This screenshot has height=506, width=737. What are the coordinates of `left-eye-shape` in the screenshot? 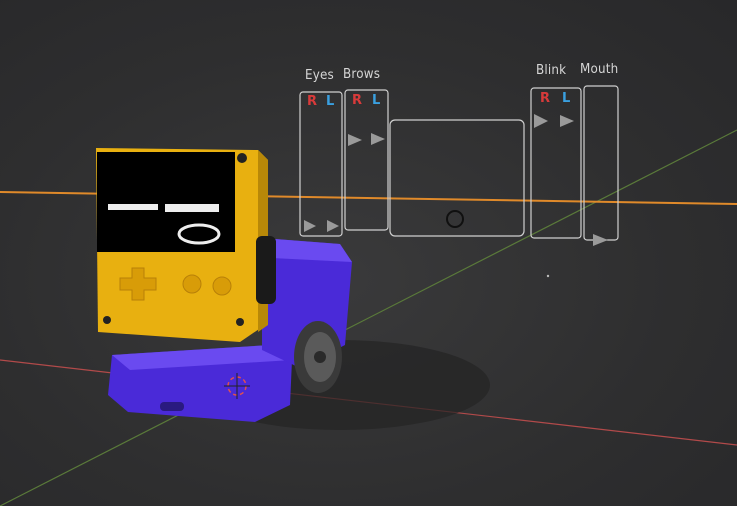 It's located at (133, 207).